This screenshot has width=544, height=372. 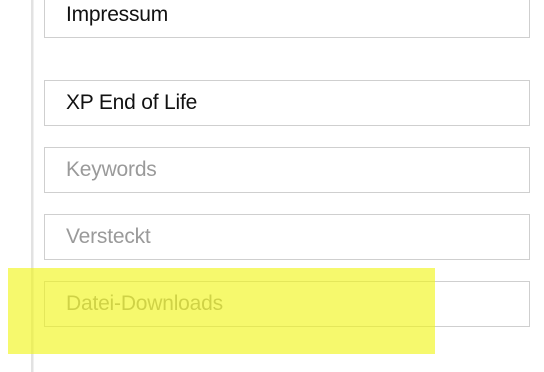 I want to click on keywords-field: Keywords, so click(x=287, y=170).